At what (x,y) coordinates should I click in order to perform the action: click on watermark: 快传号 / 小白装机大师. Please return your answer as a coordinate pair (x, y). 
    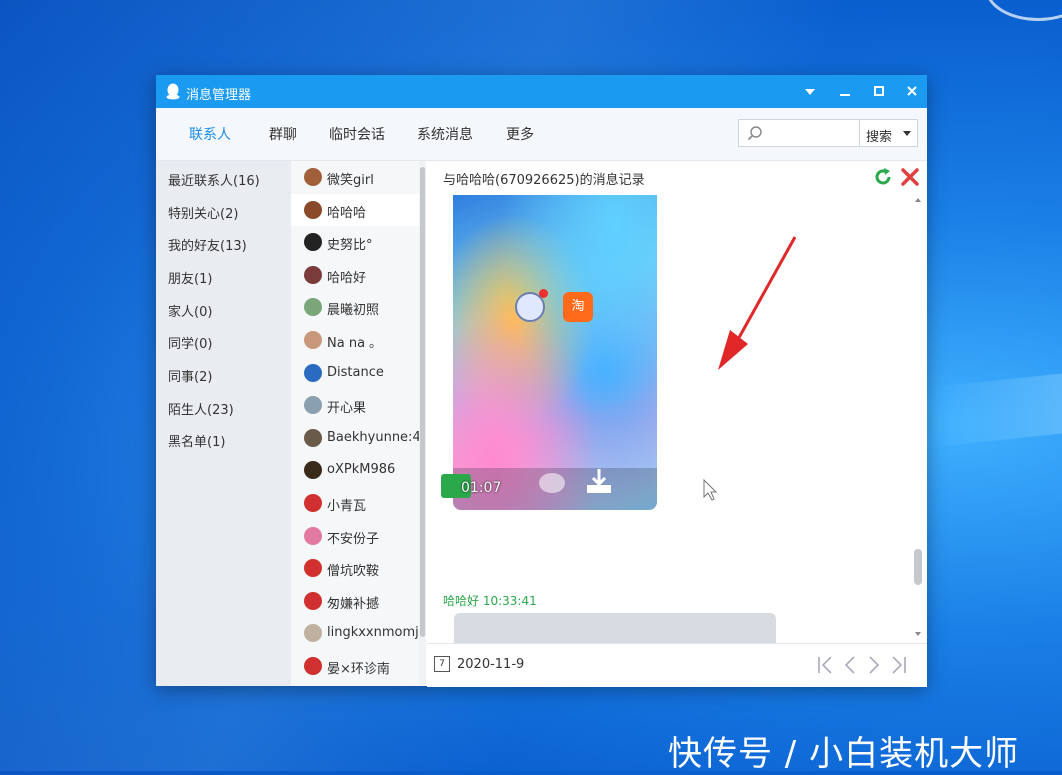
    Looking at the image, I should click on (844, 754).